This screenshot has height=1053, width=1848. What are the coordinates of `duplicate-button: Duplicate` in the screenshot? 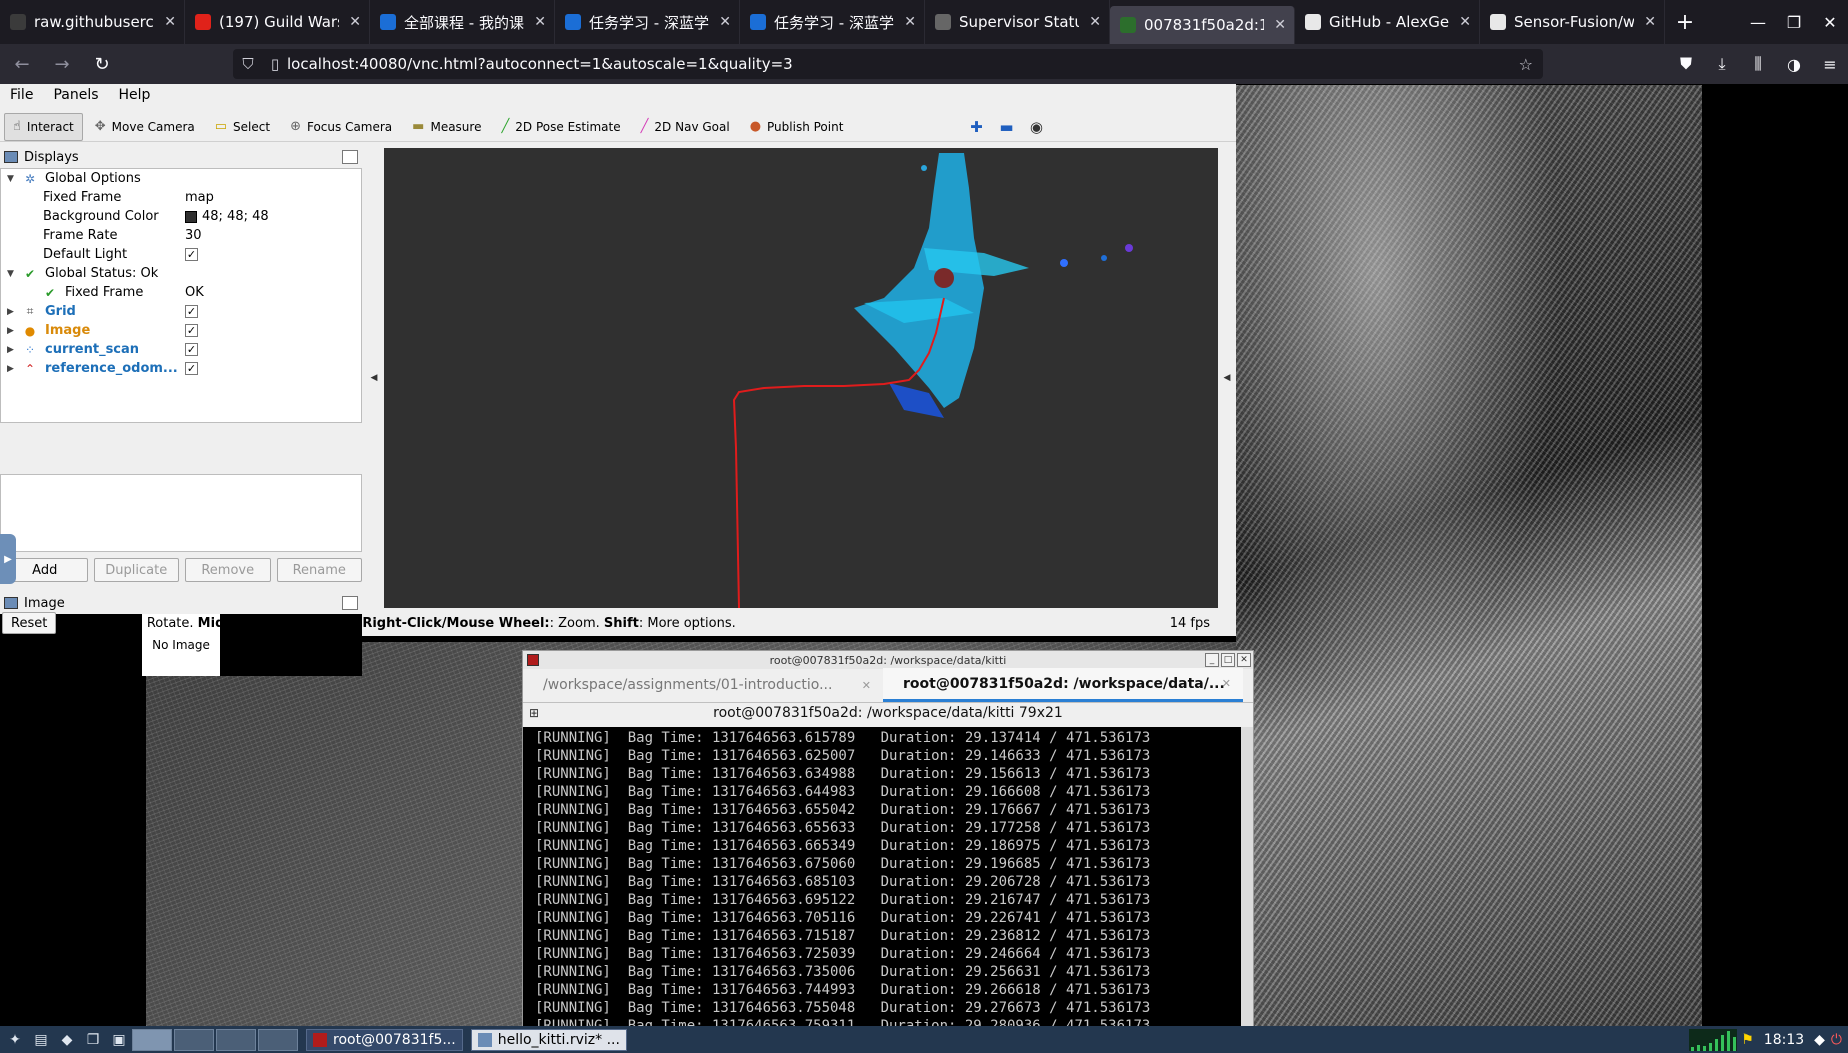 It's located at (136, 570).